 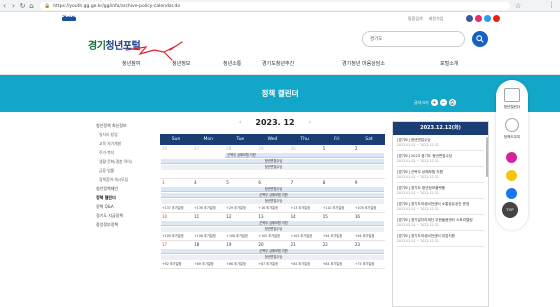 What do you see at coordinates (443, 102) in the screenshot?
I see `font-decrease-button: −` at bounding box center [443, 102].